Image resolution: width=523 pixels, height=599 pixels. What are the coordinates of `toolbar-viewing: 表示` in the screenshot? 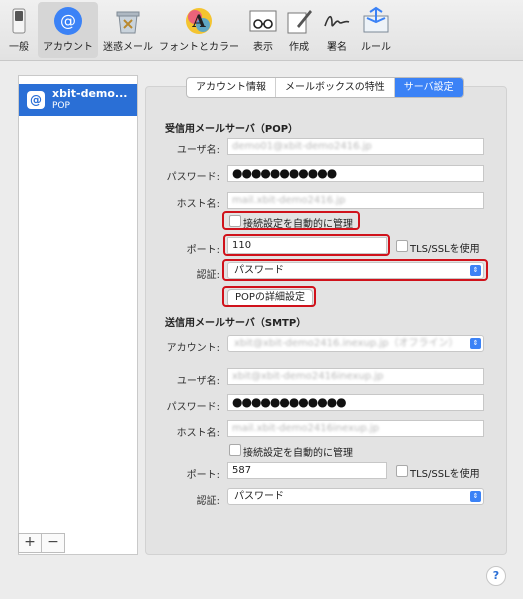 It's located at (263, 30).